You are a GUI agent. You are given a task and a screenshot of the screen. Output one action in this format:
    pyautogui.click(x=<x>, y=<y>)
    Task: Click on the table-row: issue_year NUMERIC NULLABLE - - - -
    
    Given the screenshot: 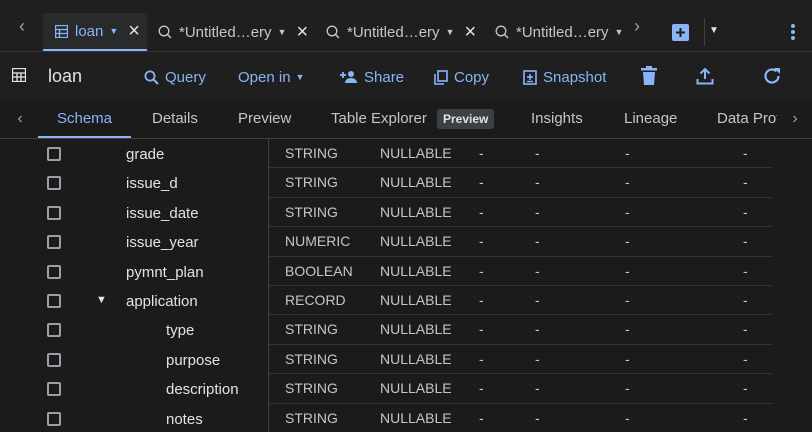 What is the action you would take?
    pyautogui.click(x=386, y=242)
    